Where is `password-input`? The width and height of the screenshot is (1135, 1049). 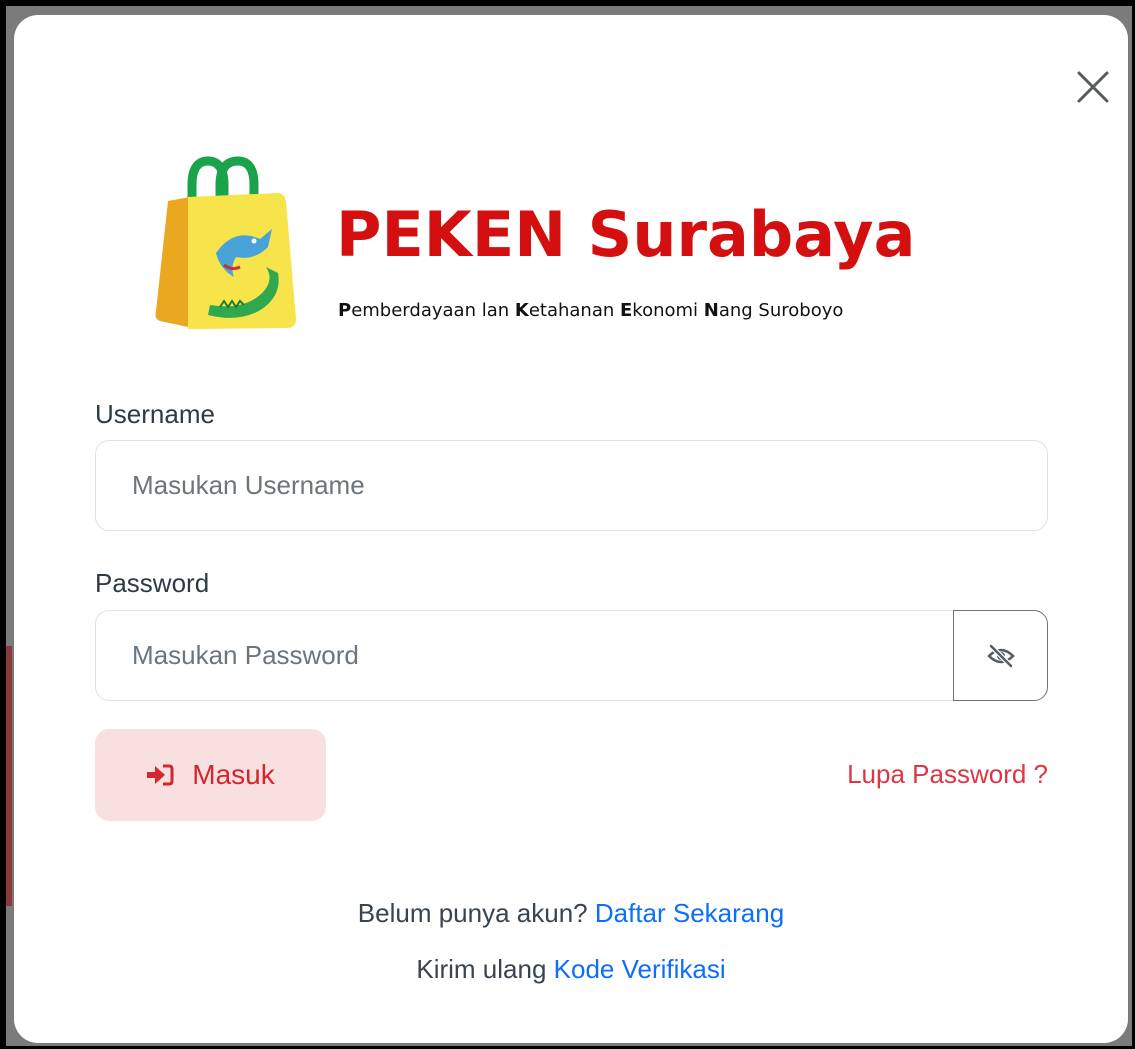 password-input is located at coordinates (525, 655).